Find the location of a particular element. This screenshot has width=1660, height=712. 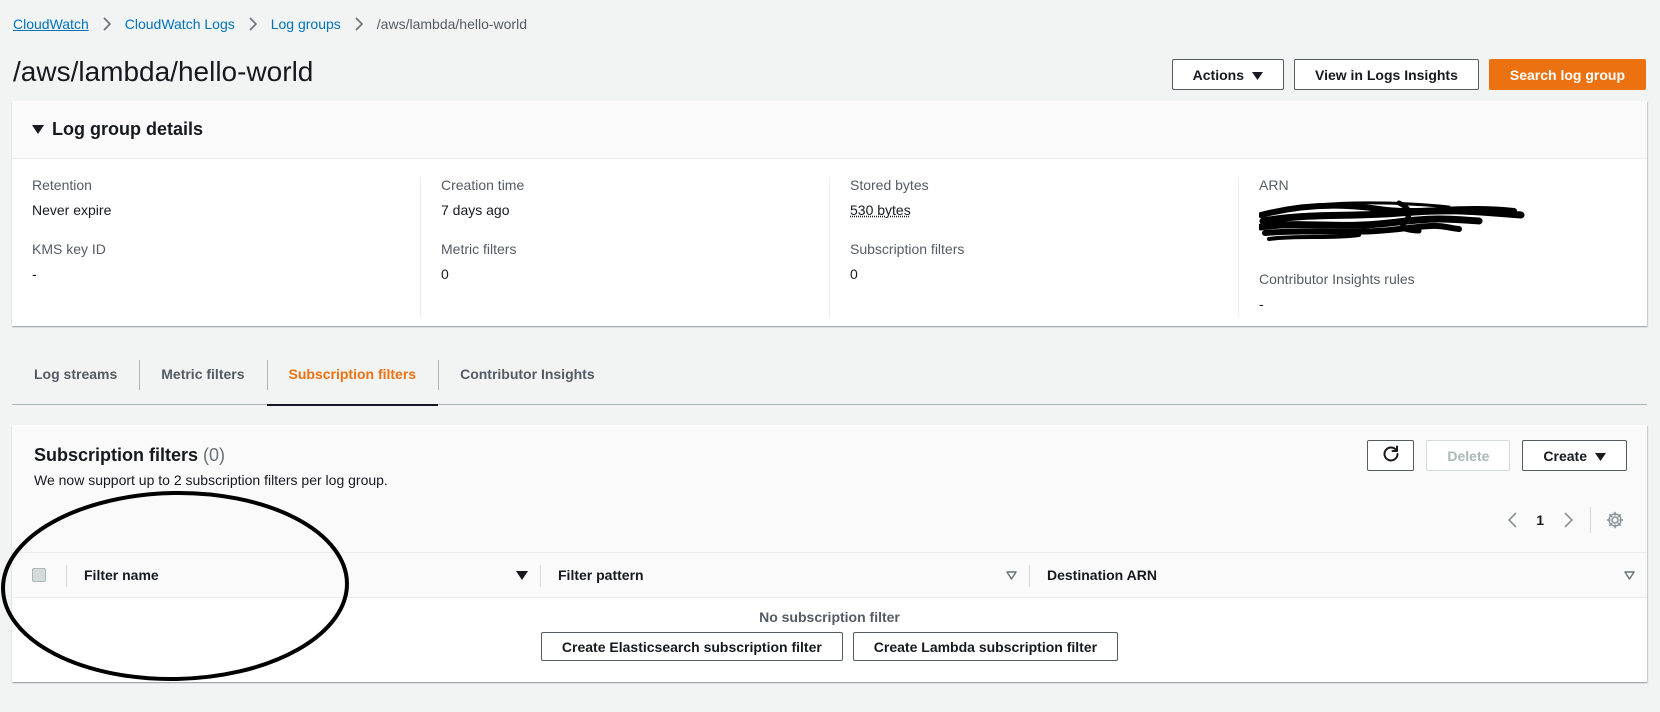

details-column: Retention Never expire KMS key ID - is located at coordinates (216, 247).